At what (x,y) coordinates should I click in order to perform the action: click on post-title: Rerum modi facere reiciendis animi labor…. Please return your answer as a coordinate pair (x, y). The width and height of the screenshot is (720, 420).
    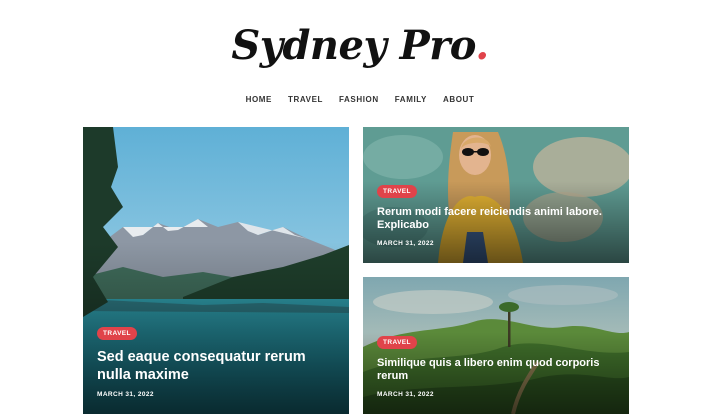
    Looking at the image, I should click on (496, 220).